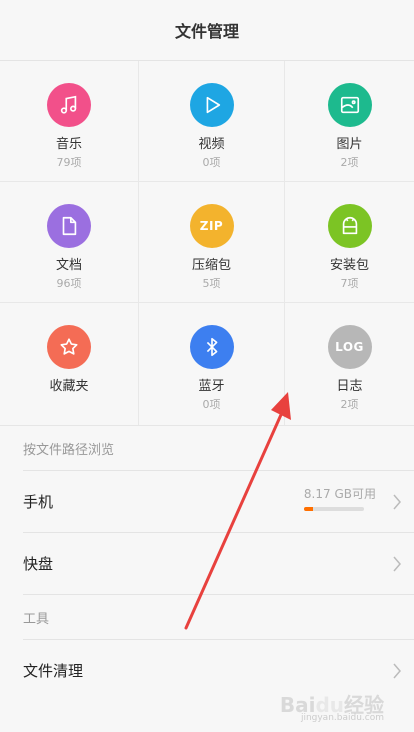 Image resolution: width=414 pixels, height=732 pixels. I want to click on zip-icon-text: ZIP, so click(211, 226).